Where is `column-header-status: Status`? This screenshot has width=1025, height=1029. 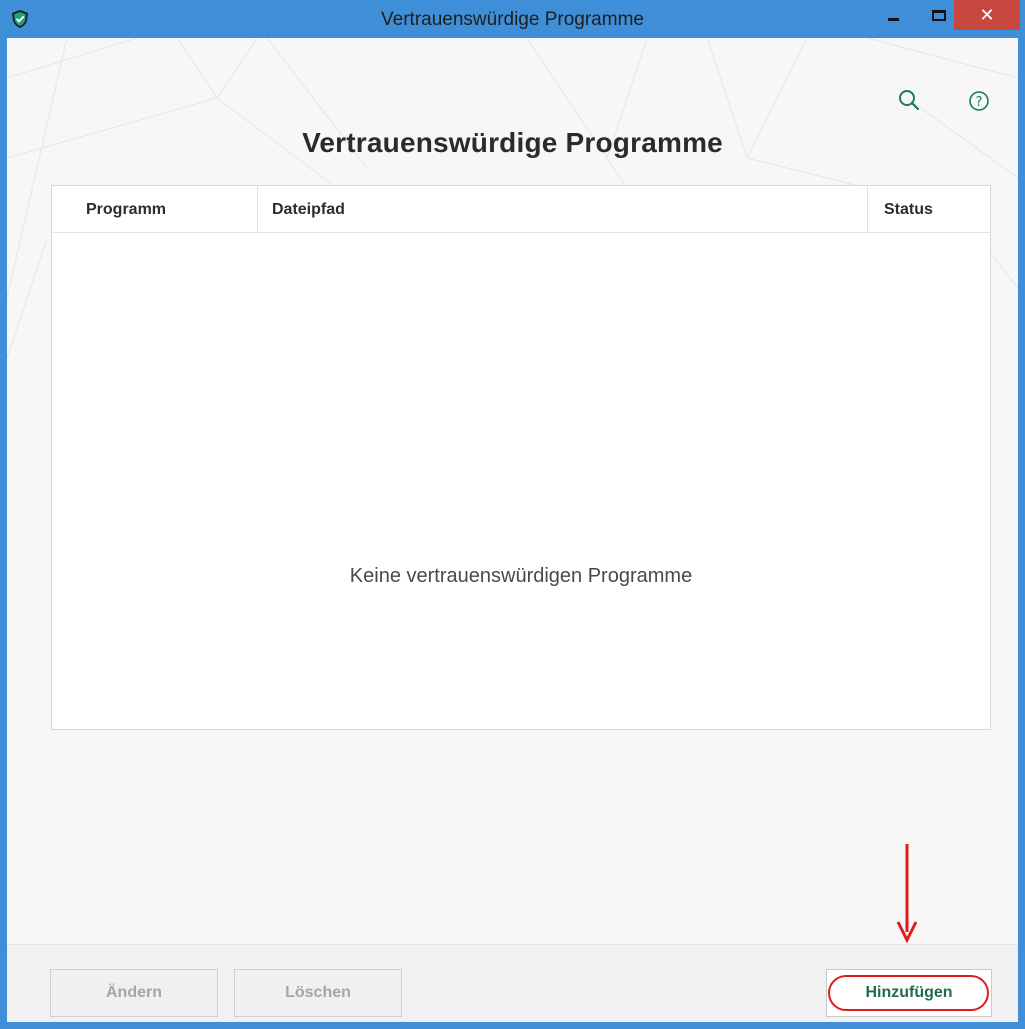 column-header-status: Status is located at coordinates (929, 209).